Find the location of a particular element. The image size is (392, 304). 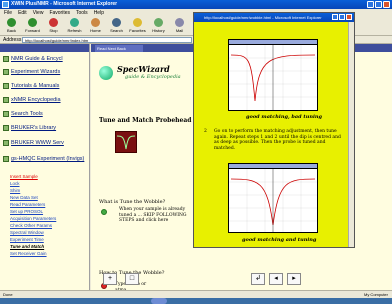

wobble-thumbnail is located at coordinates (126, 142).